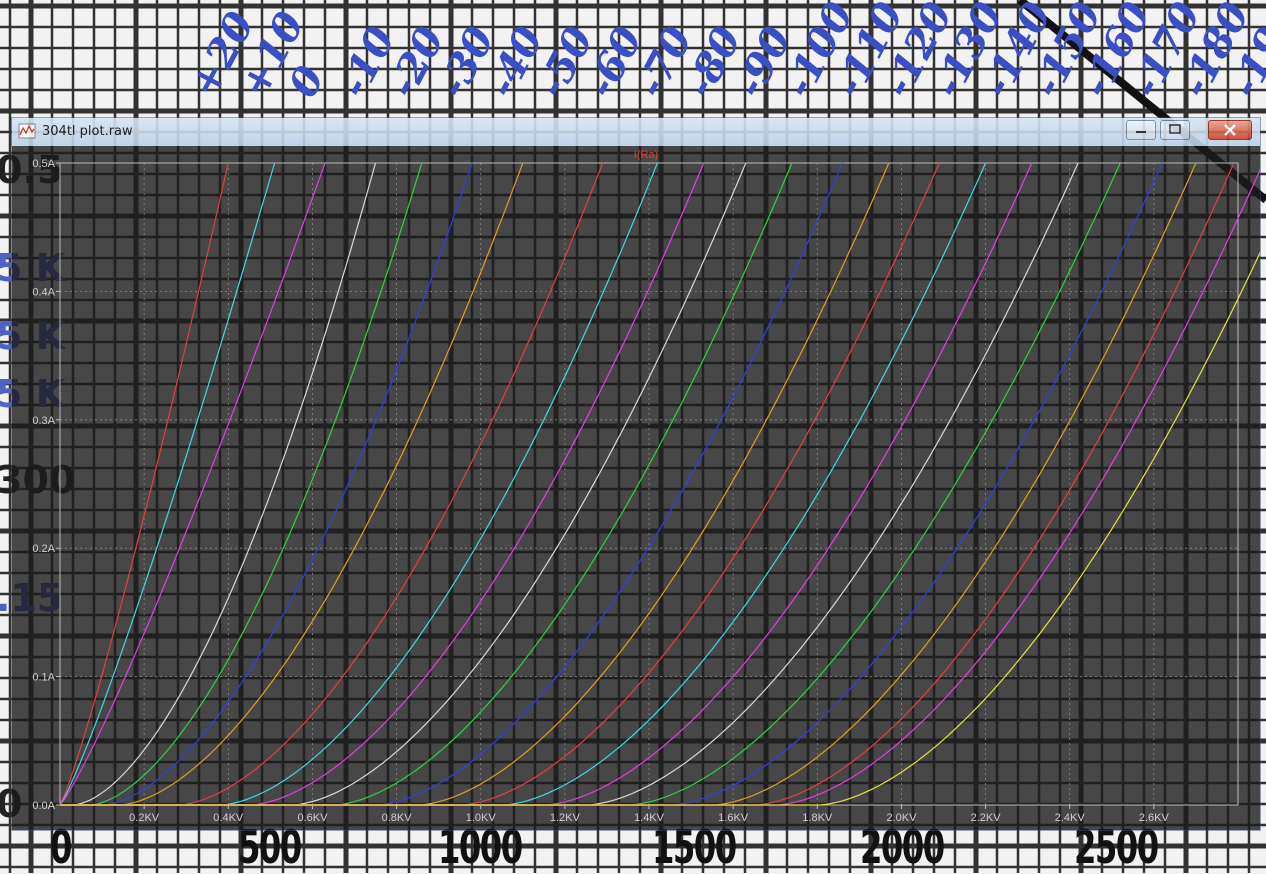 Image resolution: width=1266 pixels, height=874 pixels. I want to click on y-tick-label: 0.2A, so click(43, 549).